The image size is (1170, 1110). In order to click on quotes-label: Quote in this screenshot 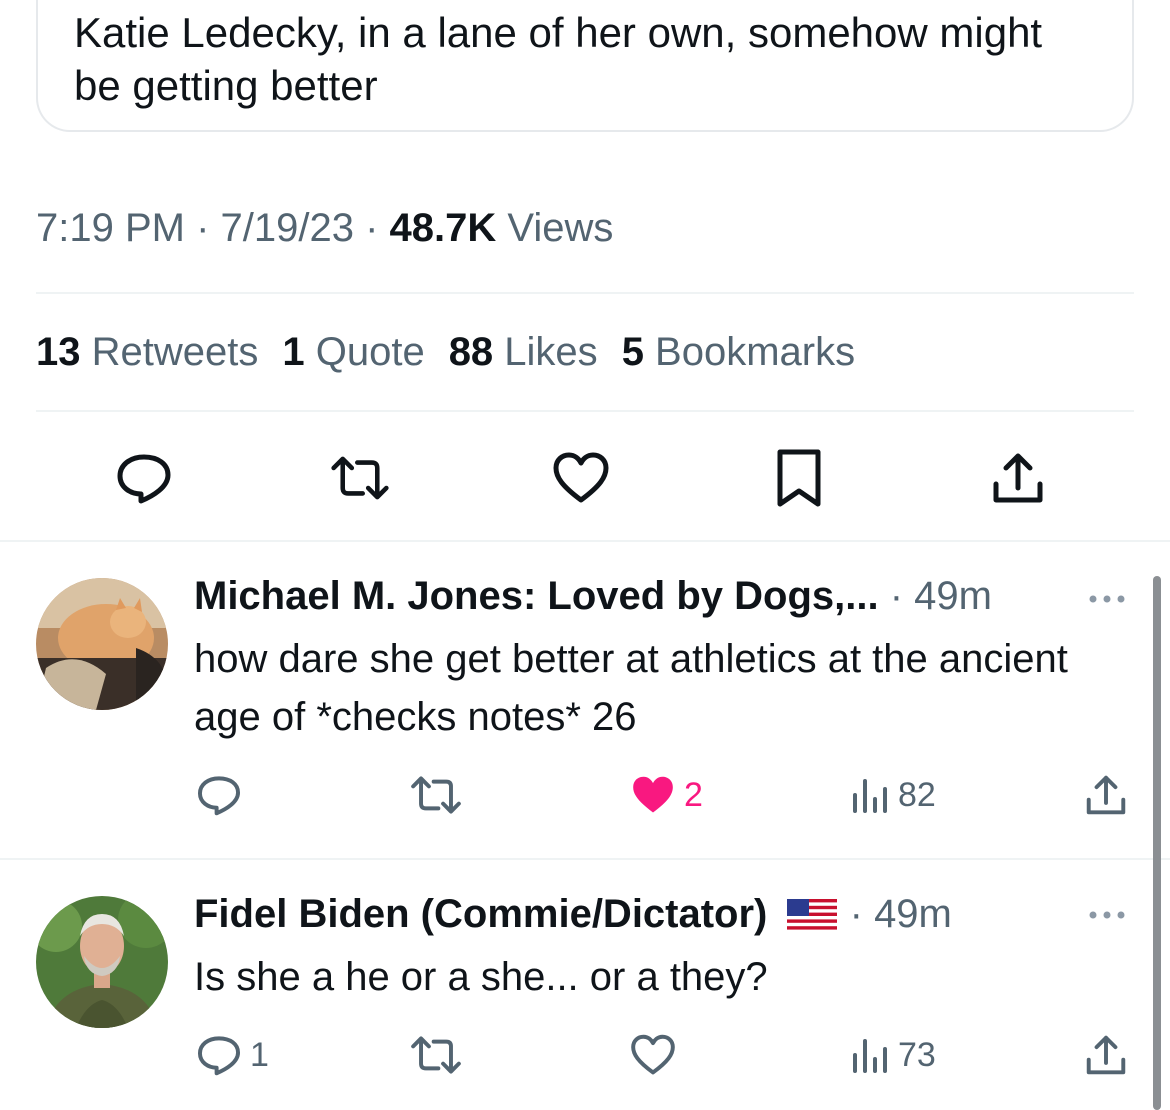, I will do `click(364, 352)`.